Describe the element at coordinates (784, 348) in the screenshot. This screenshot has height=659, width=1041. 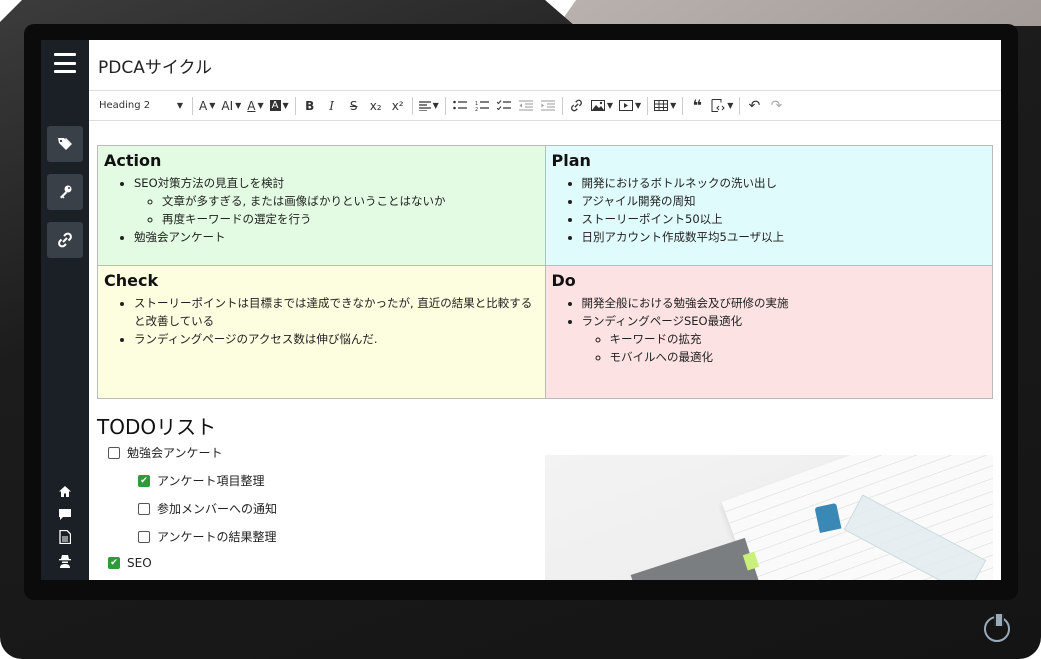
I see `do-sub-list: キーワードの拡充 モバイルへの最適化` at that location.